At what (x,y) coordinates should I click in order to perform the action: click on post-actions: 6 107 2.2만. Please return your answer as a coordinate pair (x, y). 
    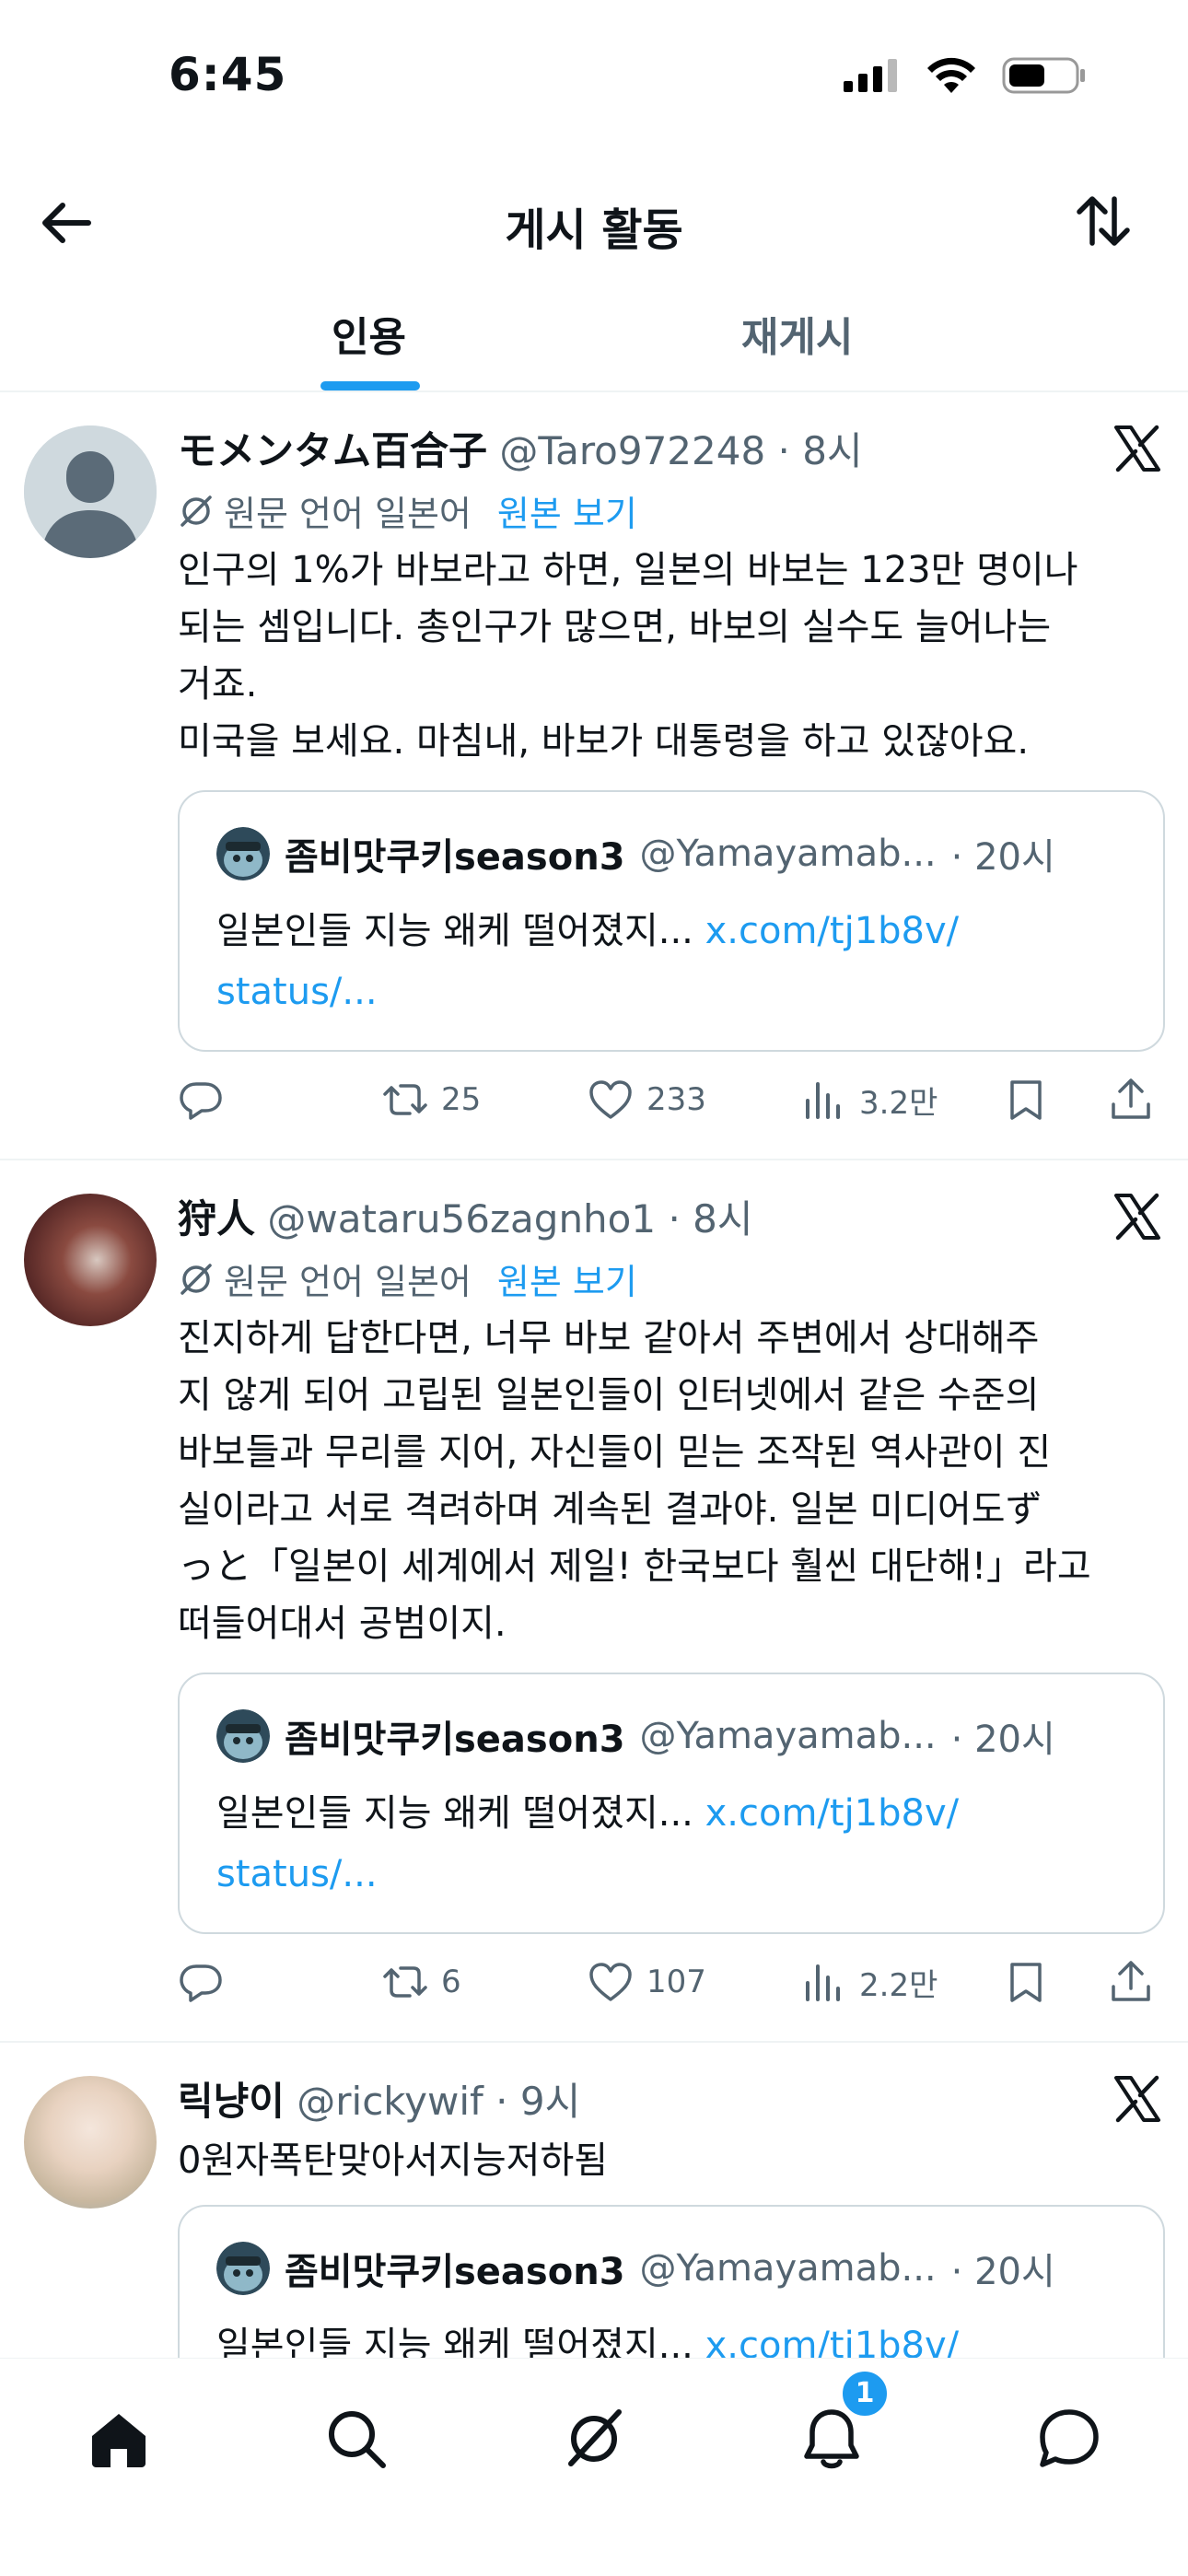
    Looking at the image, I should click on (671, 1982).